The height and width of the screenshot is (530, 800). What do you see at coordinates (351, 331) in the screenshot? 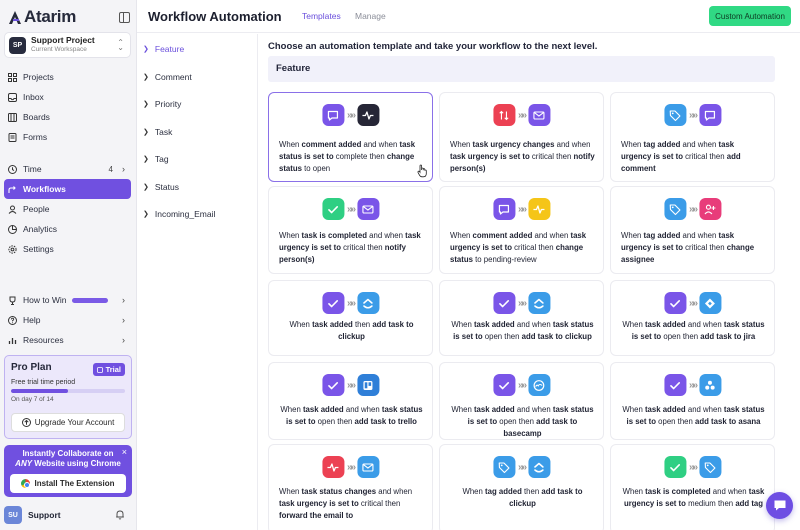
I see `template-description: When task added then add task to clickup` at bounding box center [351, 331].